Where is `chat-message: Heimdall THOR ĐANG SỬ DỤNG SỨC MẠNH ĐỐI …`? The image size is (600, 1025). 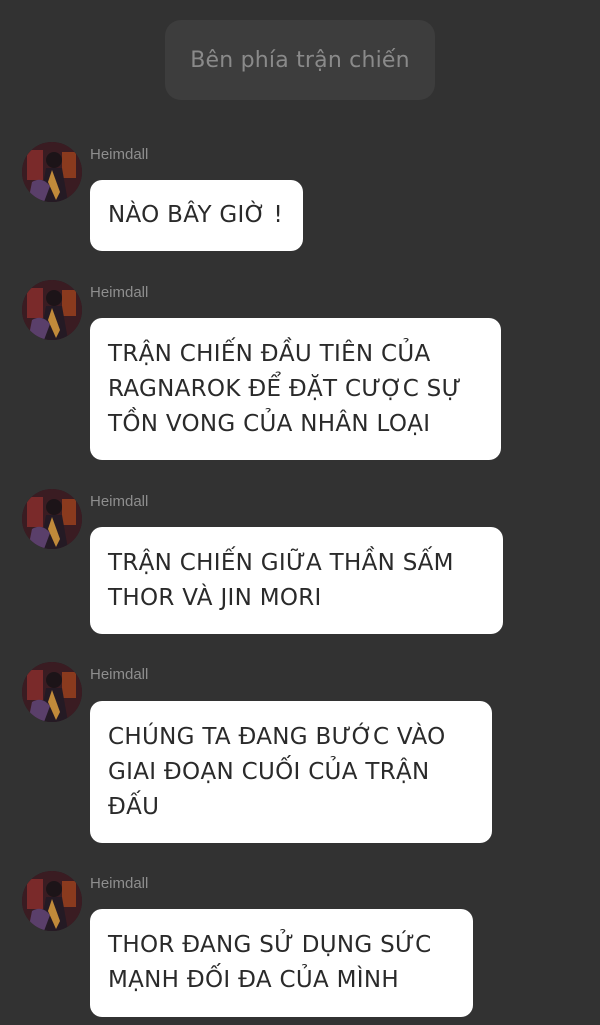
chat-message: Heimdall THOR ĐANG SỬ DỤNG SỨC MẠNH ĐỐI … is located at coordinates (300, 944).